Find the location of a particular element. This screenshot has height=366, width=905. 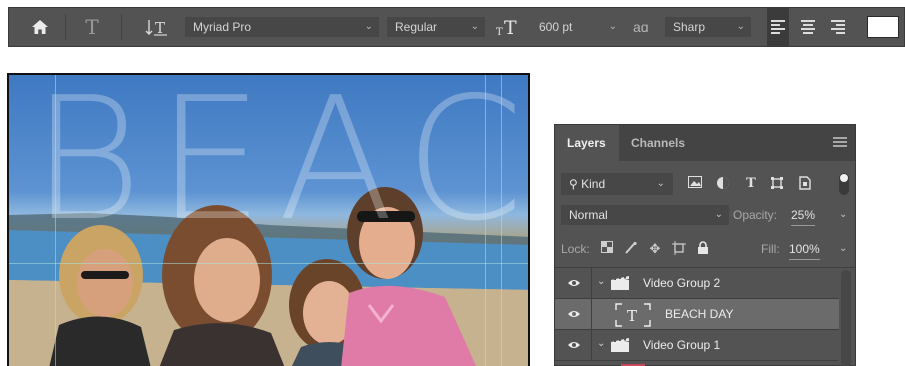

font-style-value: Regular is located at coordinates (416, 27).